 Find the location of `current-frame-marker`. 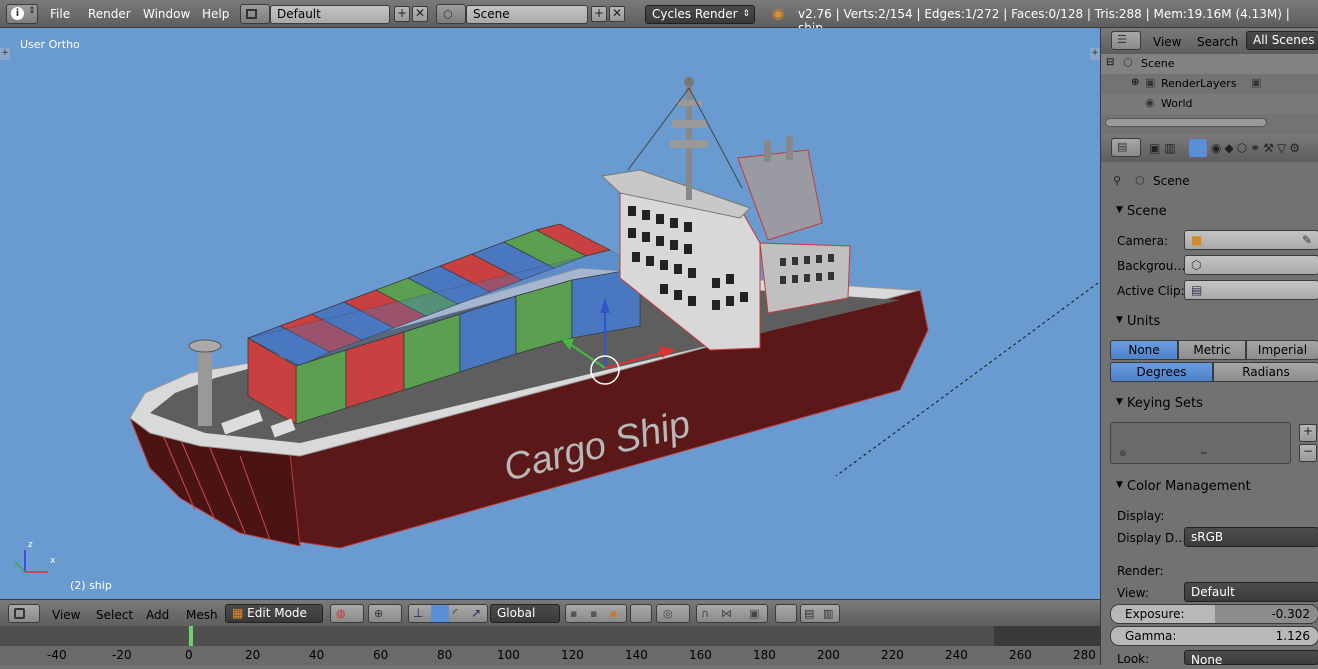

current-frame-marker is located at coordinates (191, 636).